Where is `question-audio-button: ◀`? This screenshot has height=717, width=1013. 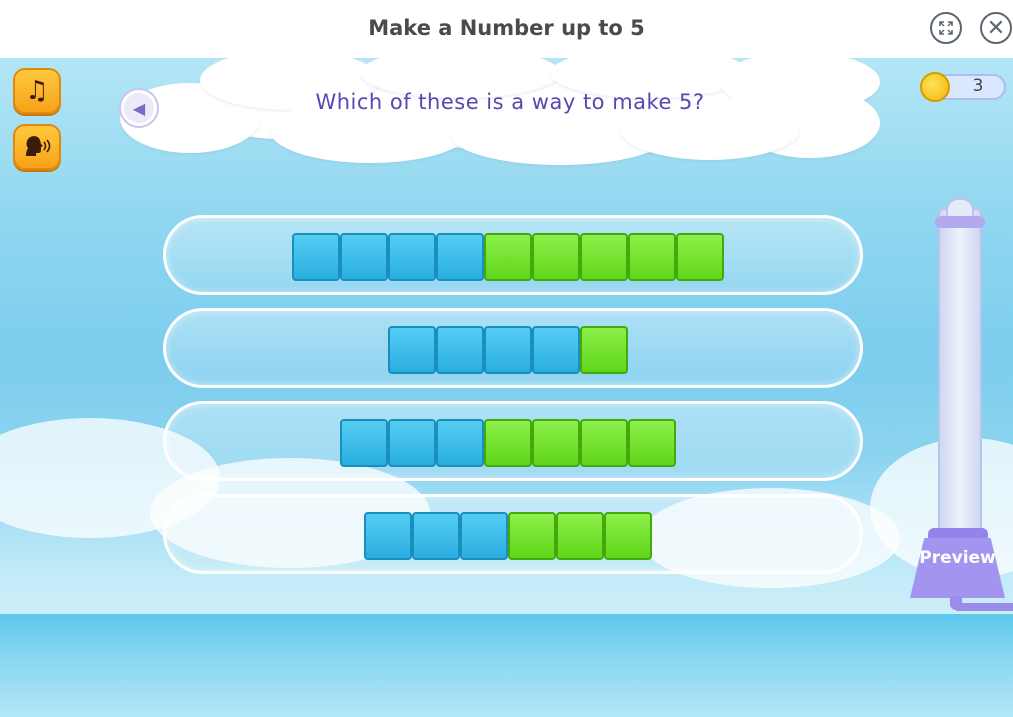 question-audio-button: ◀ is located at coordinates (139, 108).